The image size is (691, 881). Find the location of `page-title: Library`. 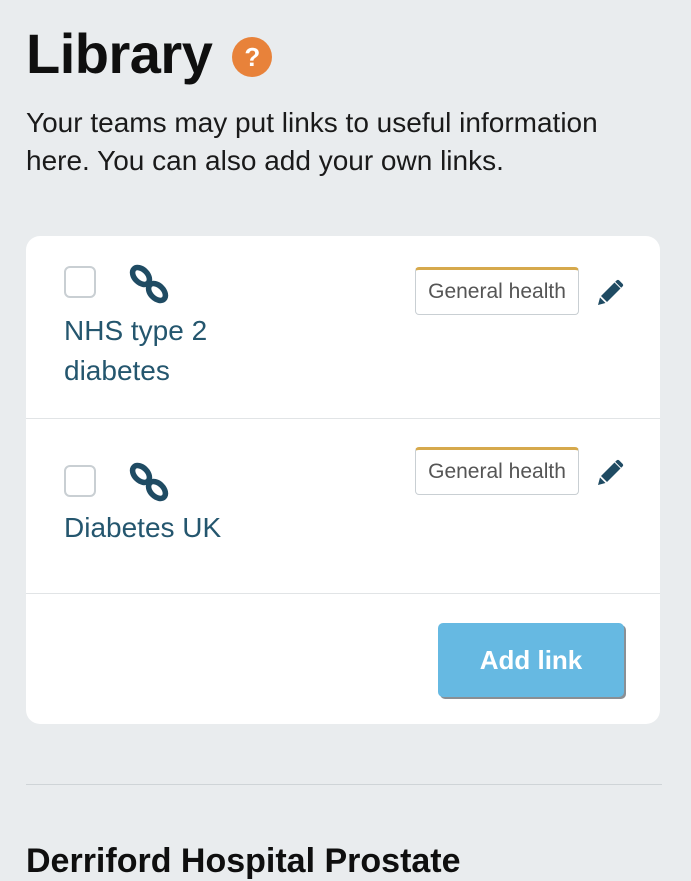

page-title: Library is located at coordinates (119, 53).